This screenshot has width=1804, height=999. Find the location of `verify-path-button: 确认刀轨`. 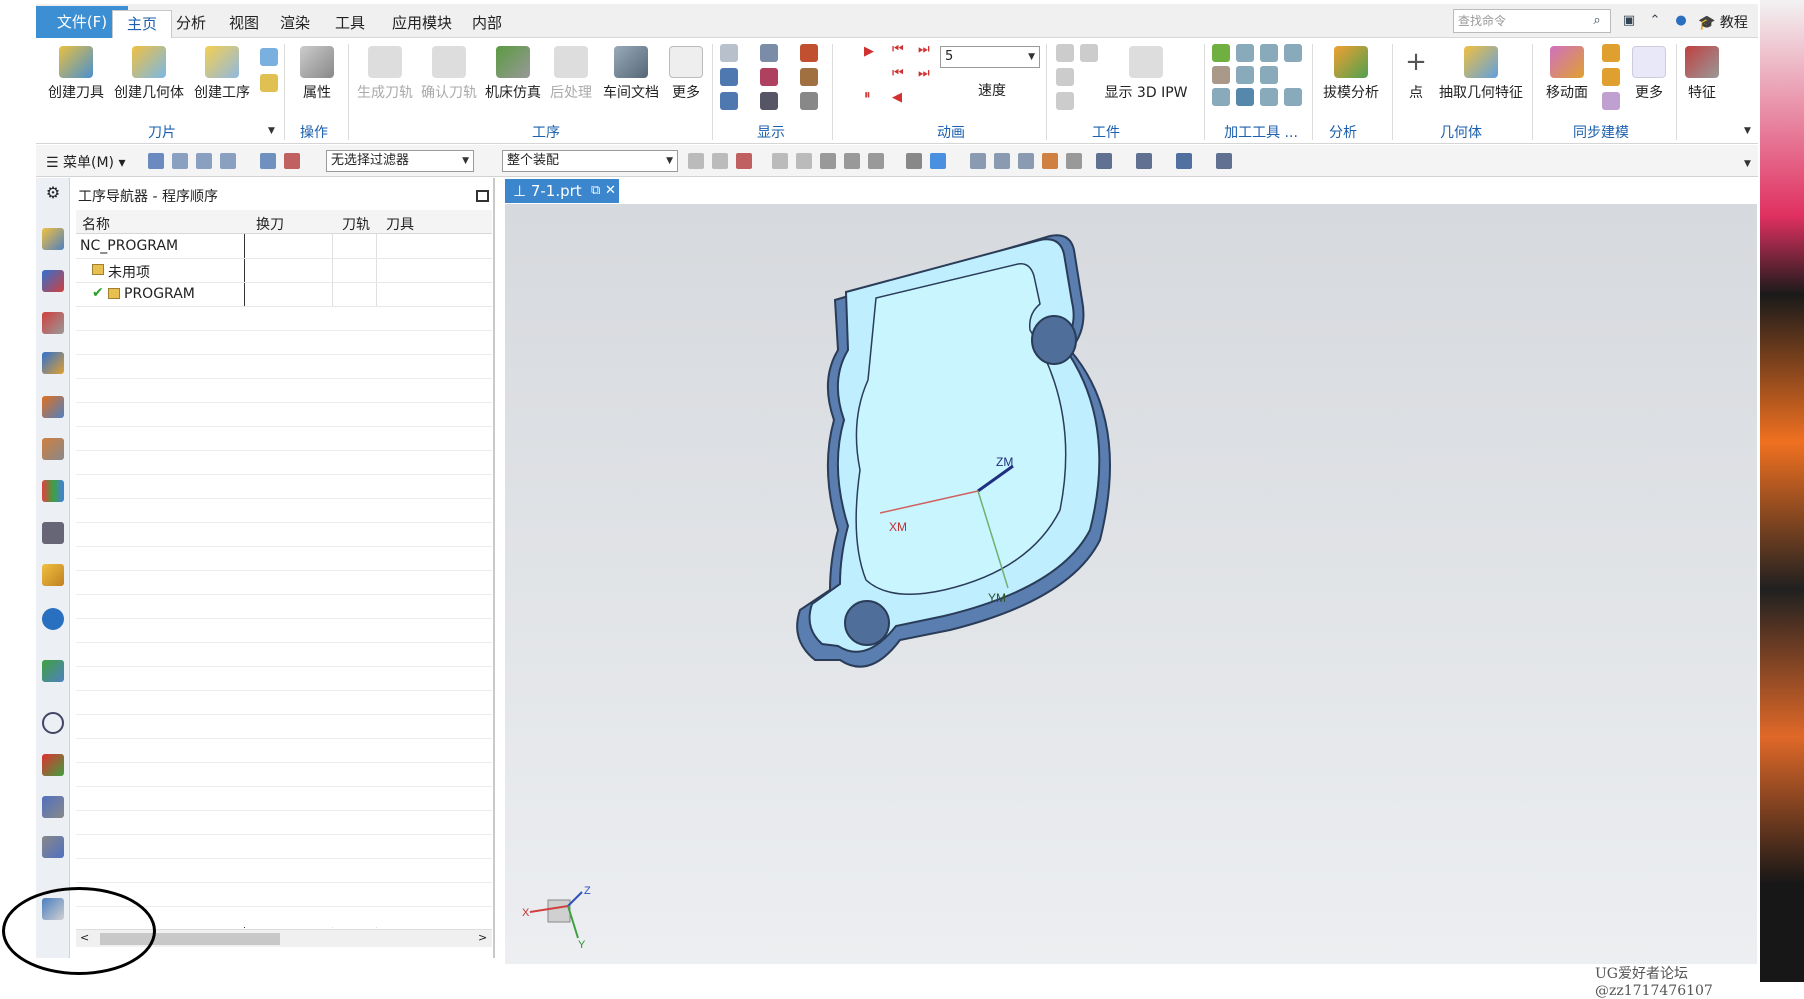

verify-path-button: 确认刀轨 is located at coordinates (449, 76).